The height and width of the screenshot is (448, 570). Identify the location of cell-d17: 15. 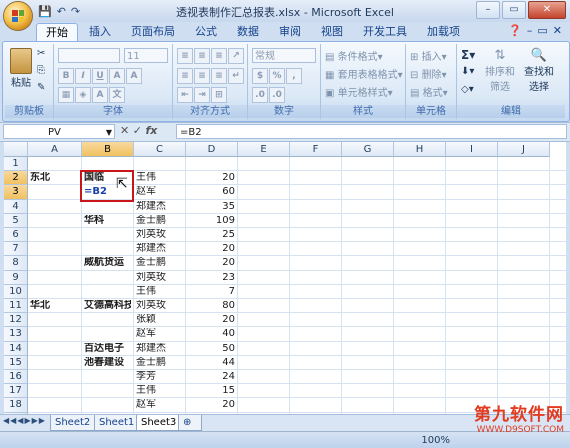
(211, 391).